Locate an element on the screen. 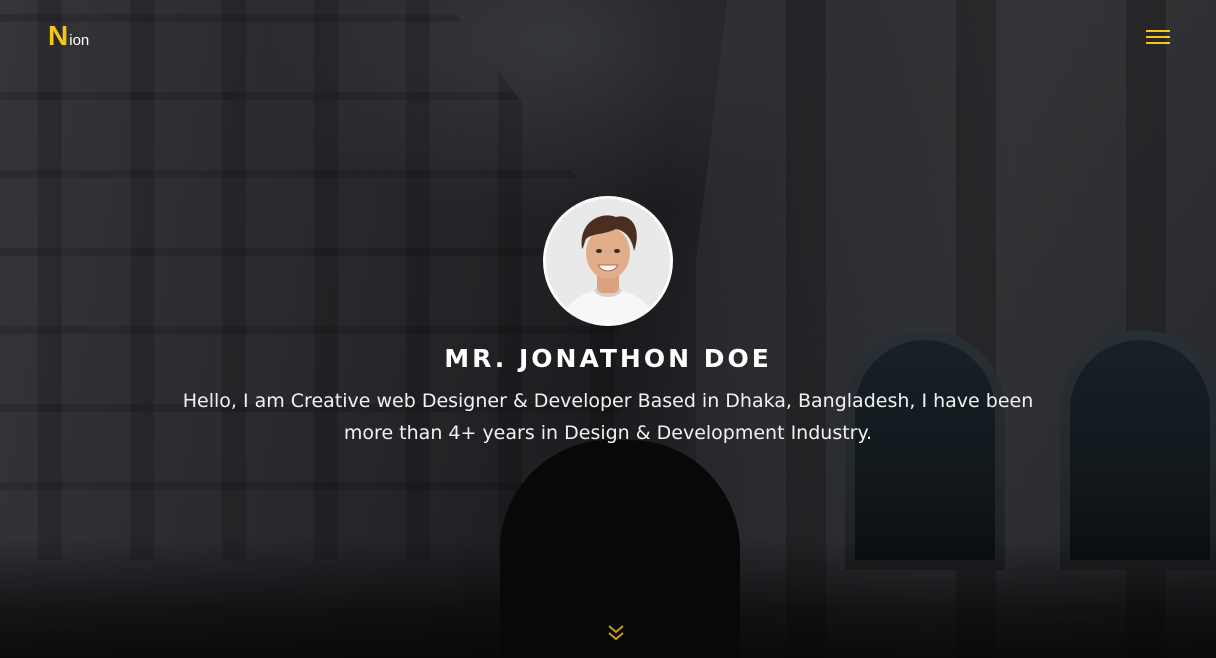 The height and width of the screenshot is (658, 1216). profile-name: MR. JONATHON DOE is located at coordinates (608, 358).